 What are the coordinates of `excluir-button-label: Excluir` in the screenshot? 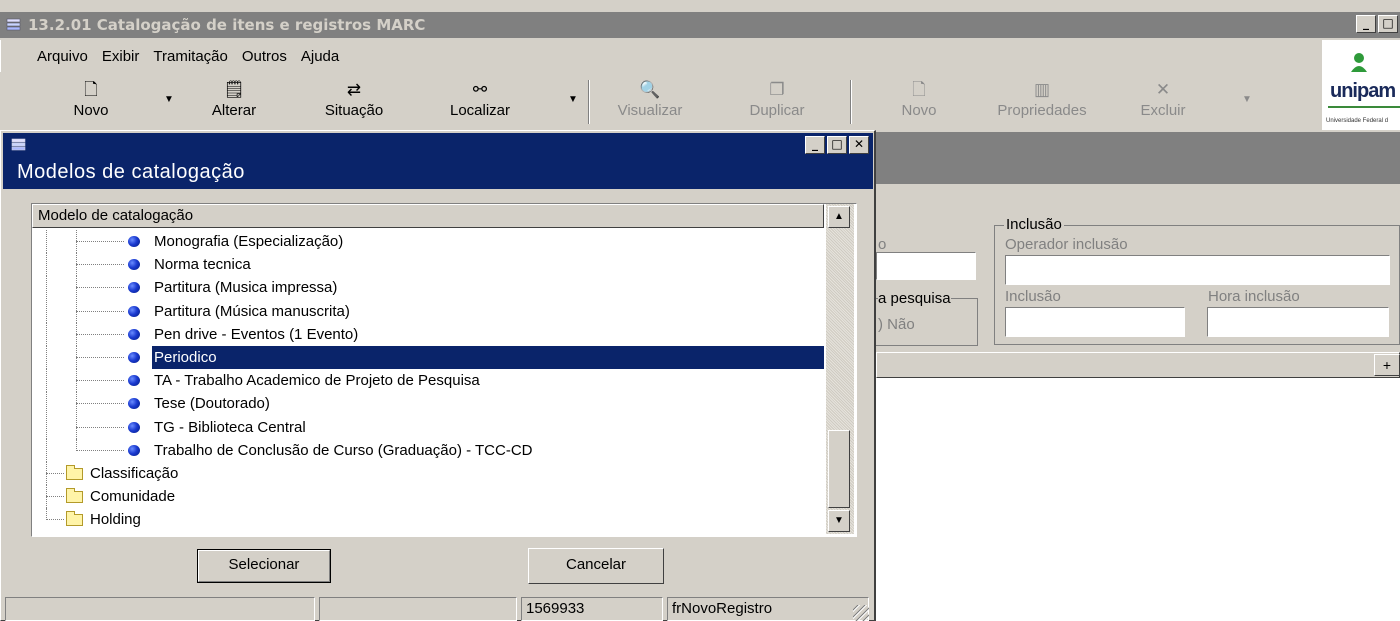 It's located at (1163, 110).